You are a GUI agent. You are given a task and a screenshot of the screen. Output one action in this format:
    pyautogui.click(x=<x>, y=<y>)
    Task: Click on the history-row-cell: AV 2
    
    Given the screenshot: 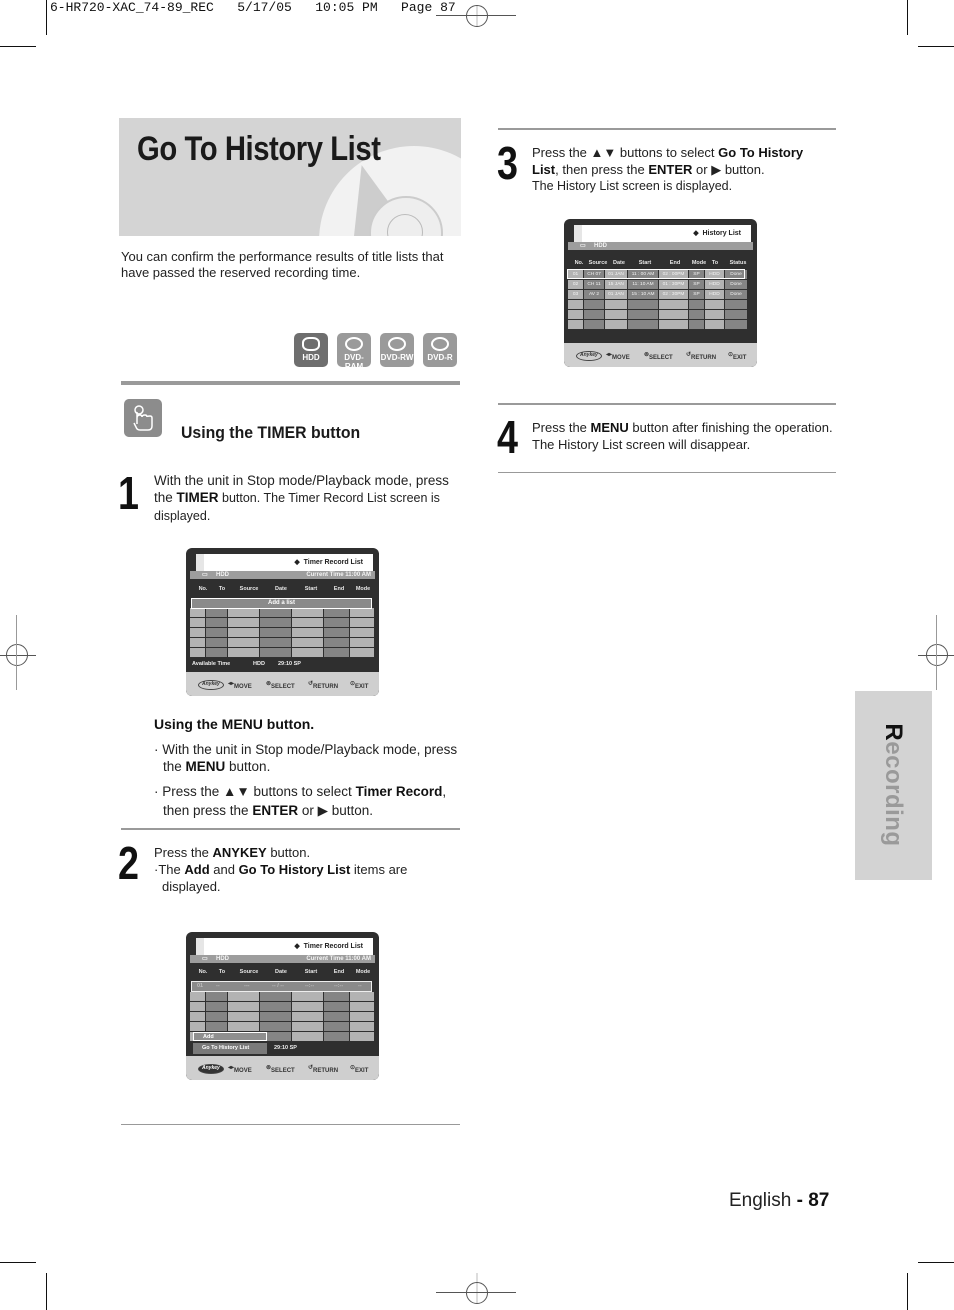 What is the action you would take?
    pyautogui.click(x=594, y=294)
    